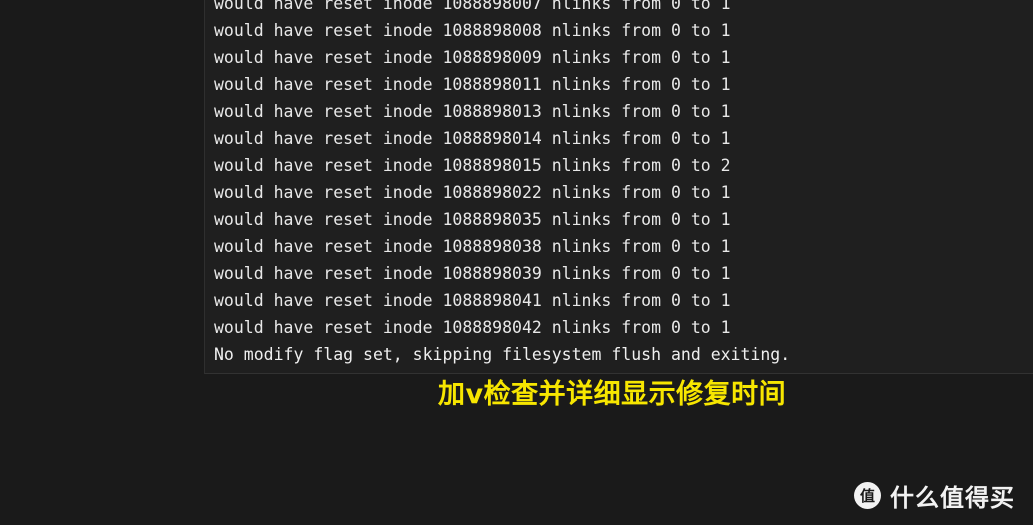 The image size is (1033, 525). What do you see at coordinates (516, 433) in the screenshot?
I see `control-row: CHECK Options (see Help)` at bounding box center [516, 433].